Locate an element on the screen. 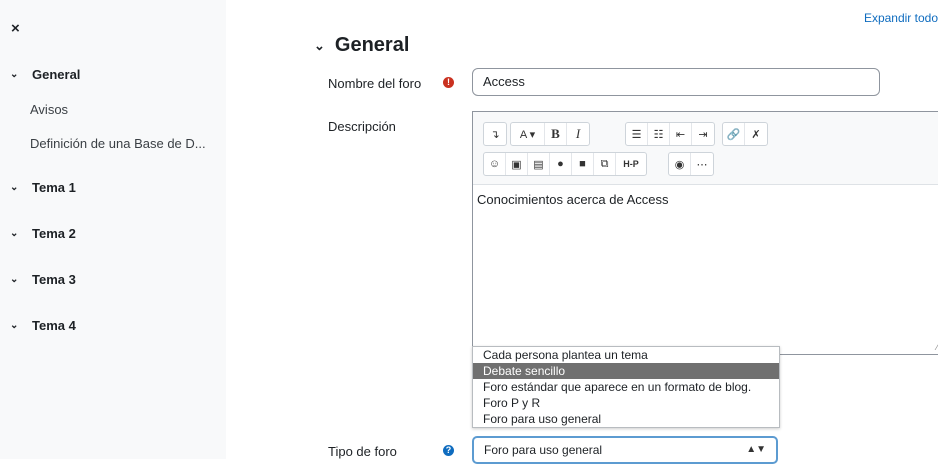 The image size is (938, 464). sidebar-section-label: General is located at coordinates (56, 74).